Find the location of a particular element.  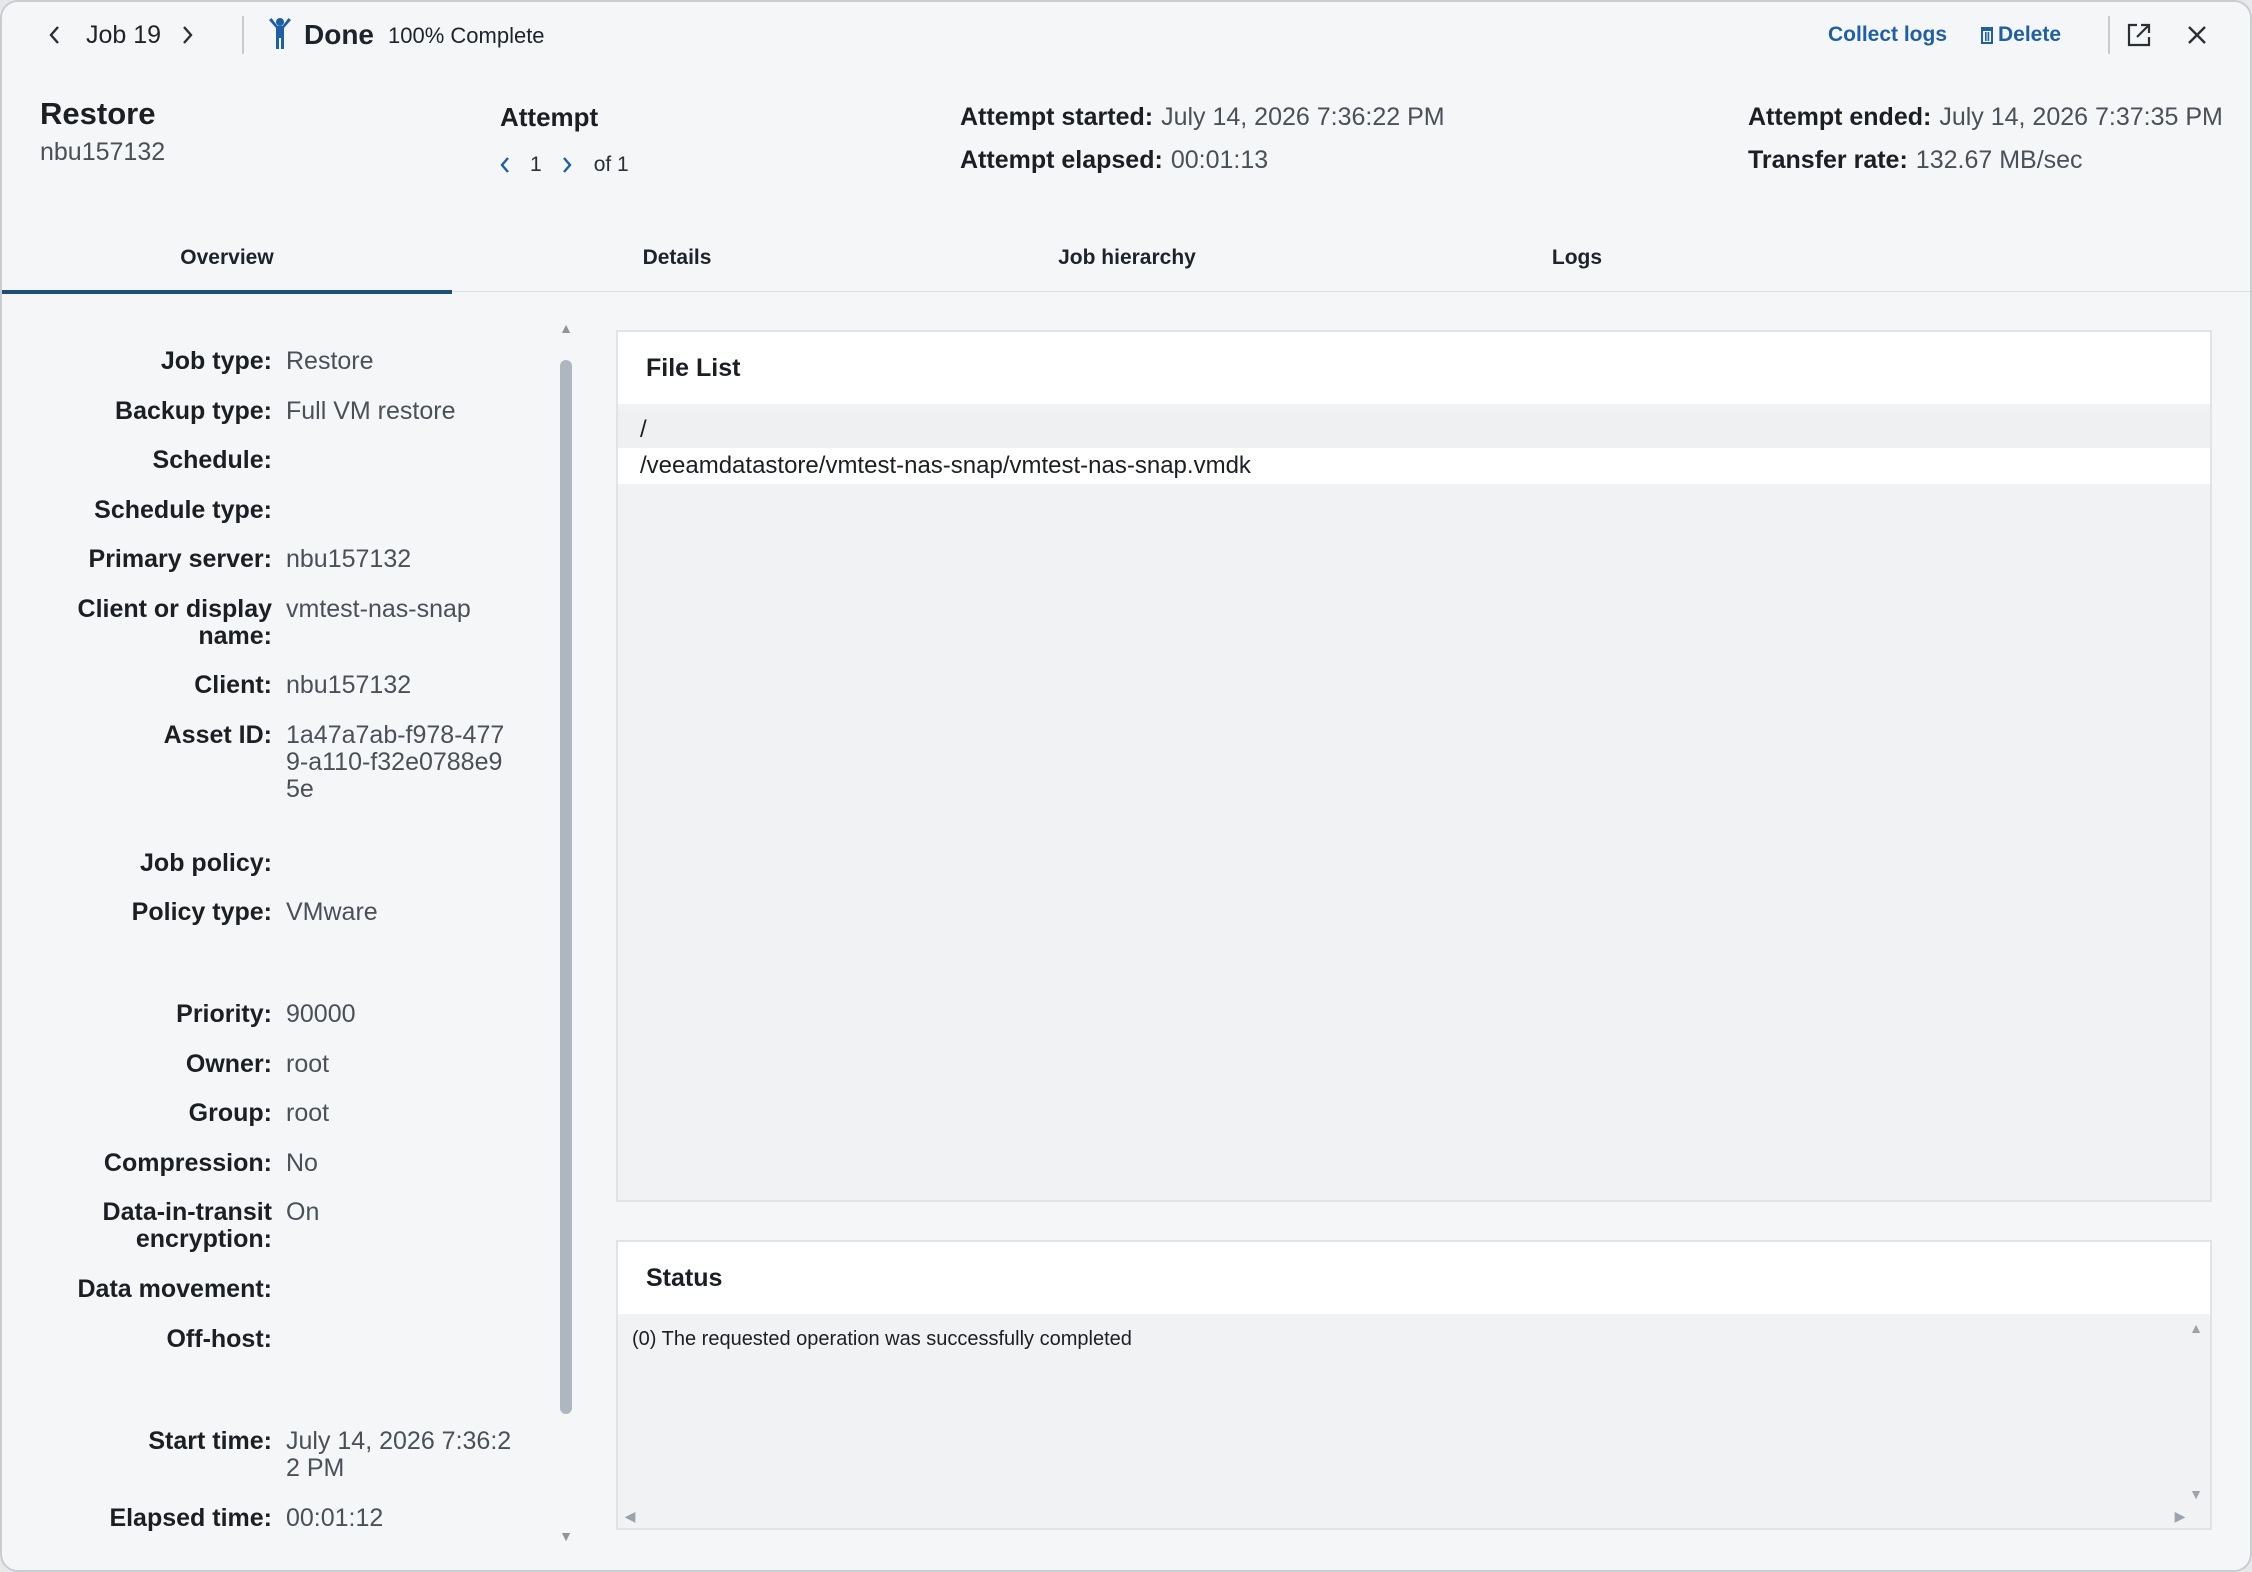

field-data-in-transit-encryption: Data-in-transit encryption: On is located at coordinates (211, 1225).